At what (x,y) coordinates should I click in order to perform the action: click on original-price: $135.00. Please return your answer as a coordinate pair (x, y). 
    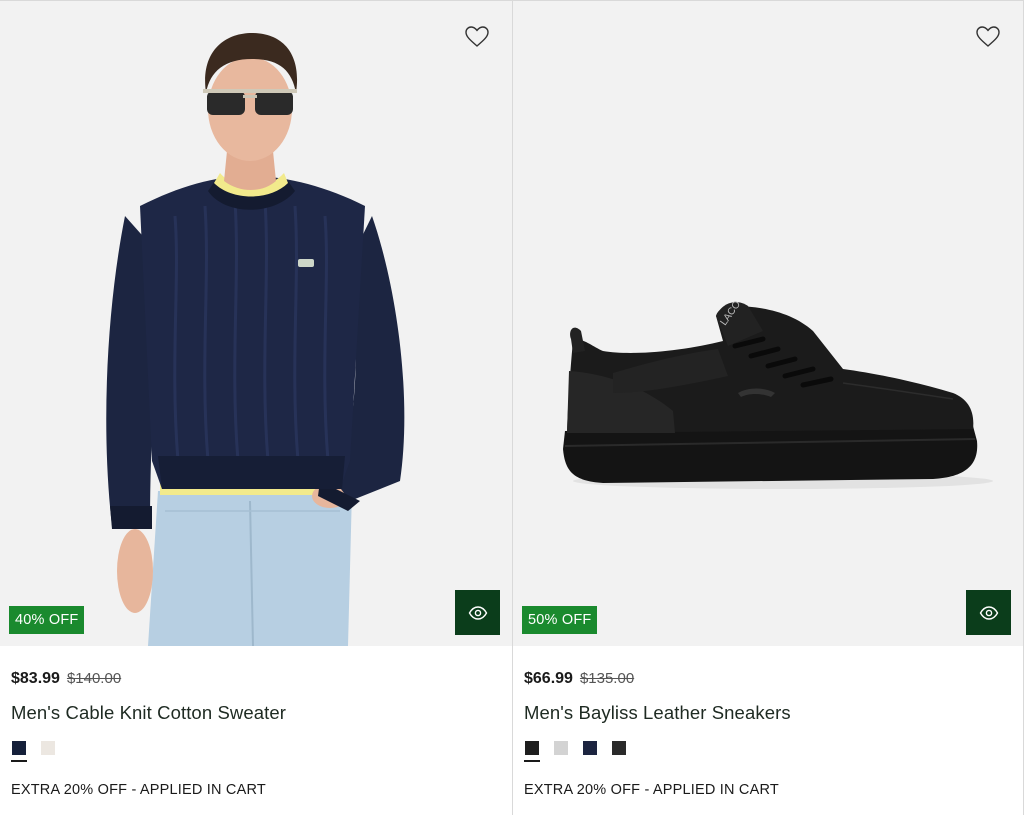
    Looking at the image, I should click on (607, 678).